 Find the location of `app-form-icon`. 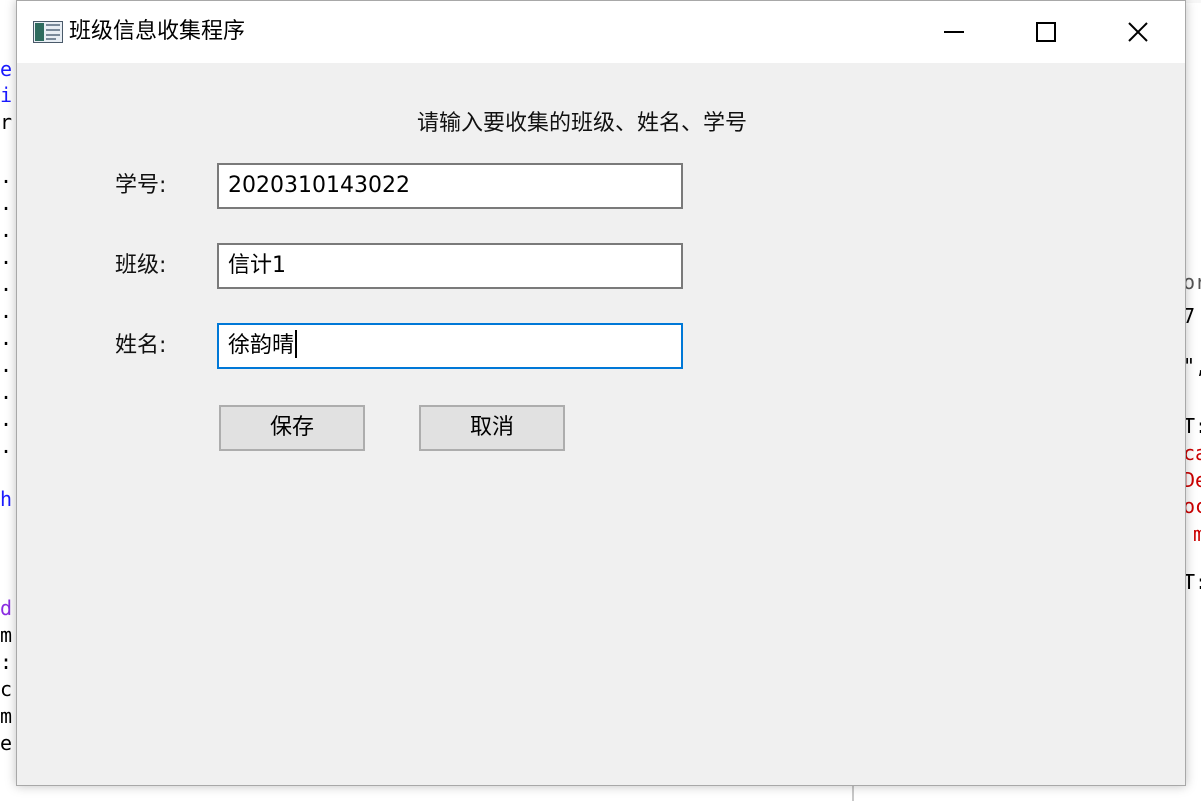

app-form-icon is located at coordinates (48, 32).